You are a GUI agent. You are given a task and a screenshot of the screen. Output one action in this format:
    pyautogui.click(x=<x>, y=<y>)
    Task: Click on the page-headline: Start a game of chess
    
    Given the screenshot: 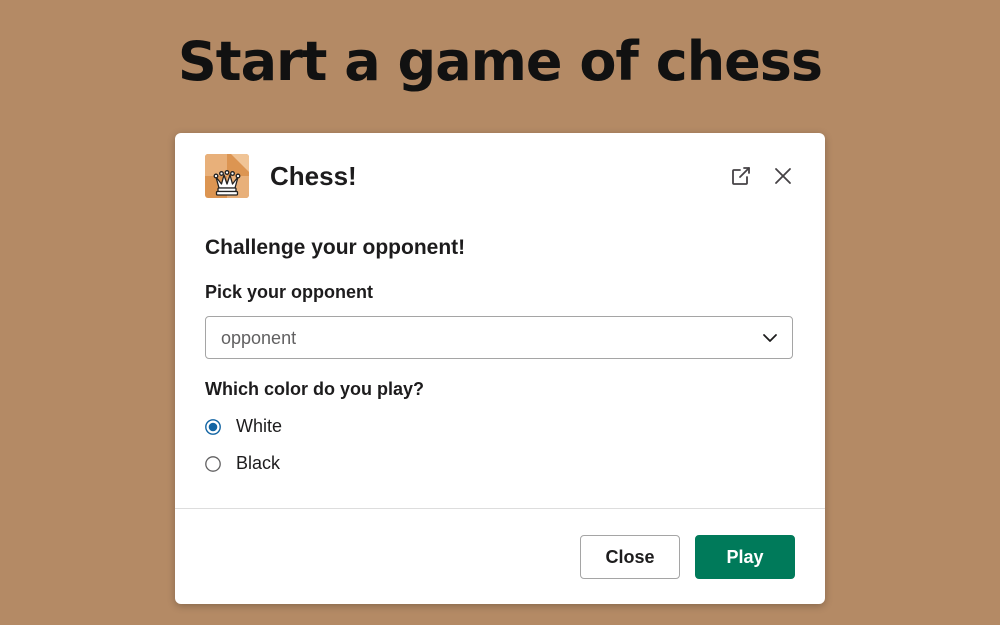 What is the action you would take?
    pyautogui.click(x=500, y=61)
    